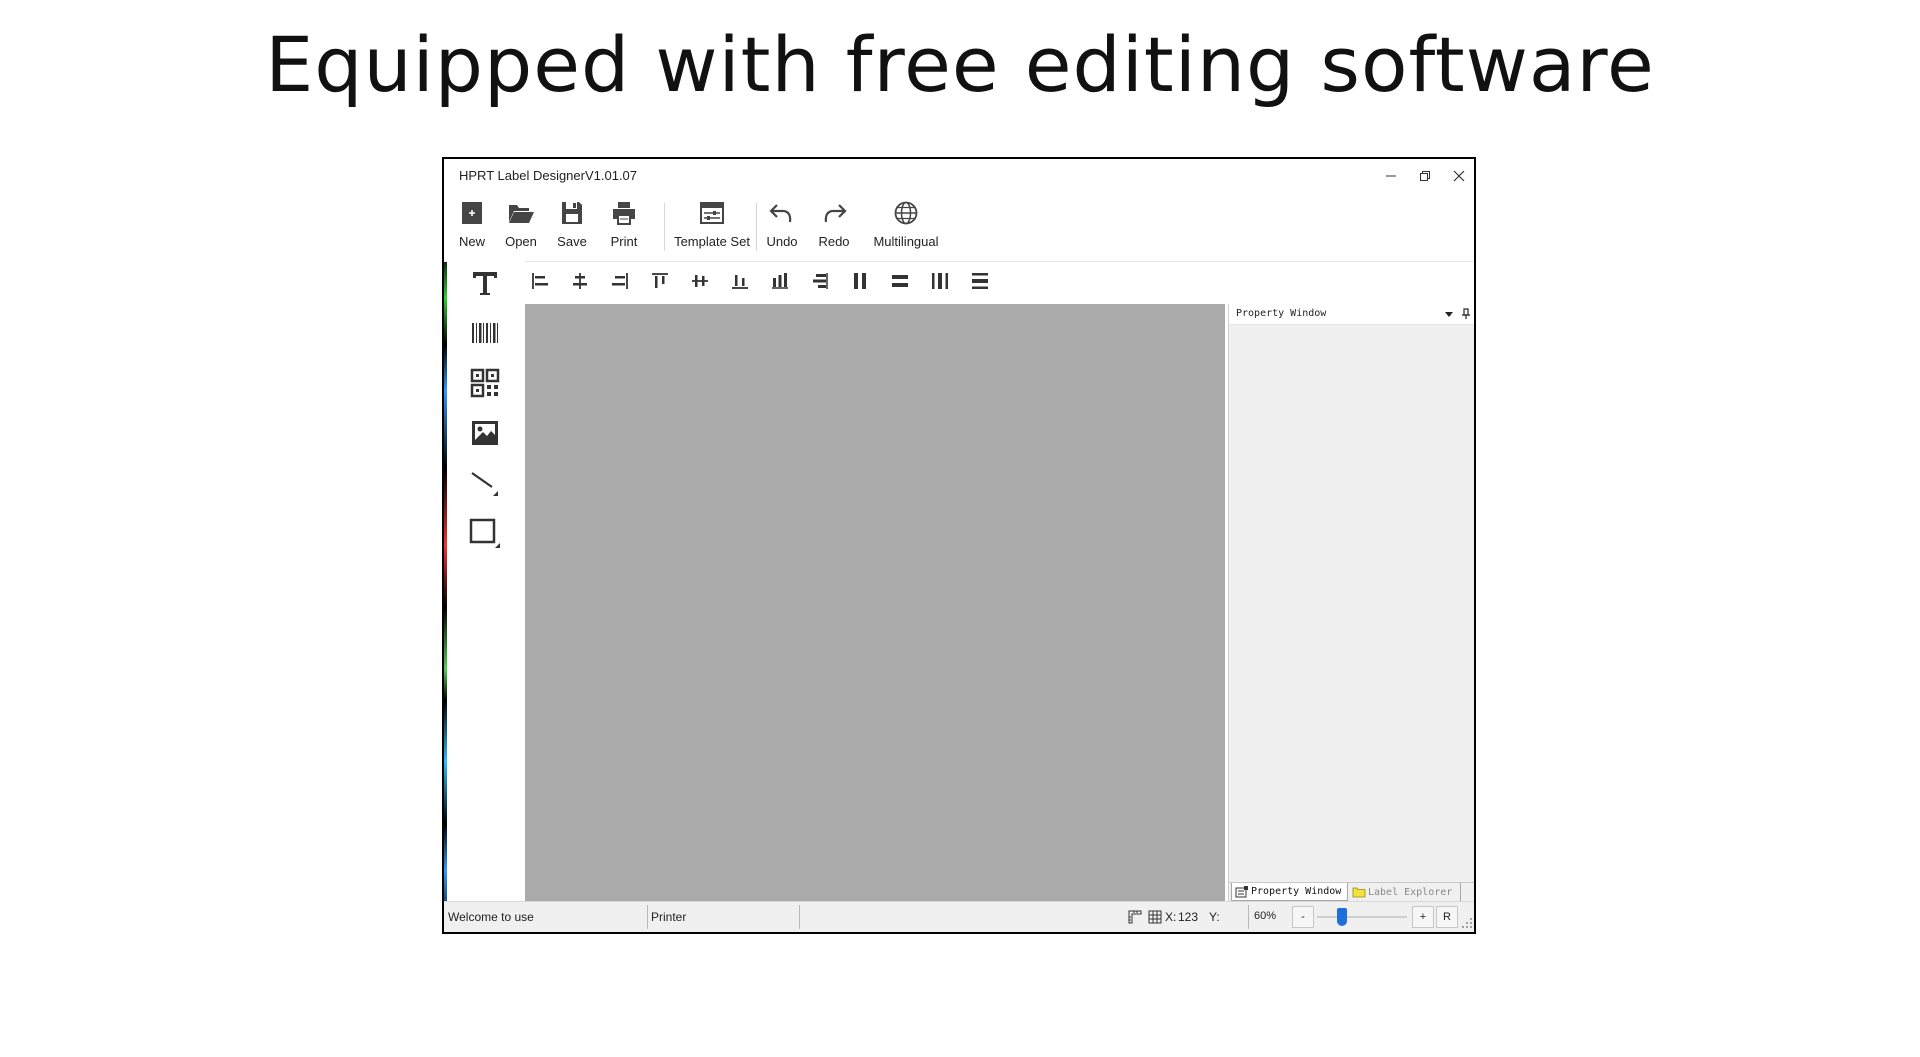 The height and width of the screenshot is (1057, 1920). Describe the element at coordinates (486, 573) in the screenshot. I see `left-tool-panel` at that location.